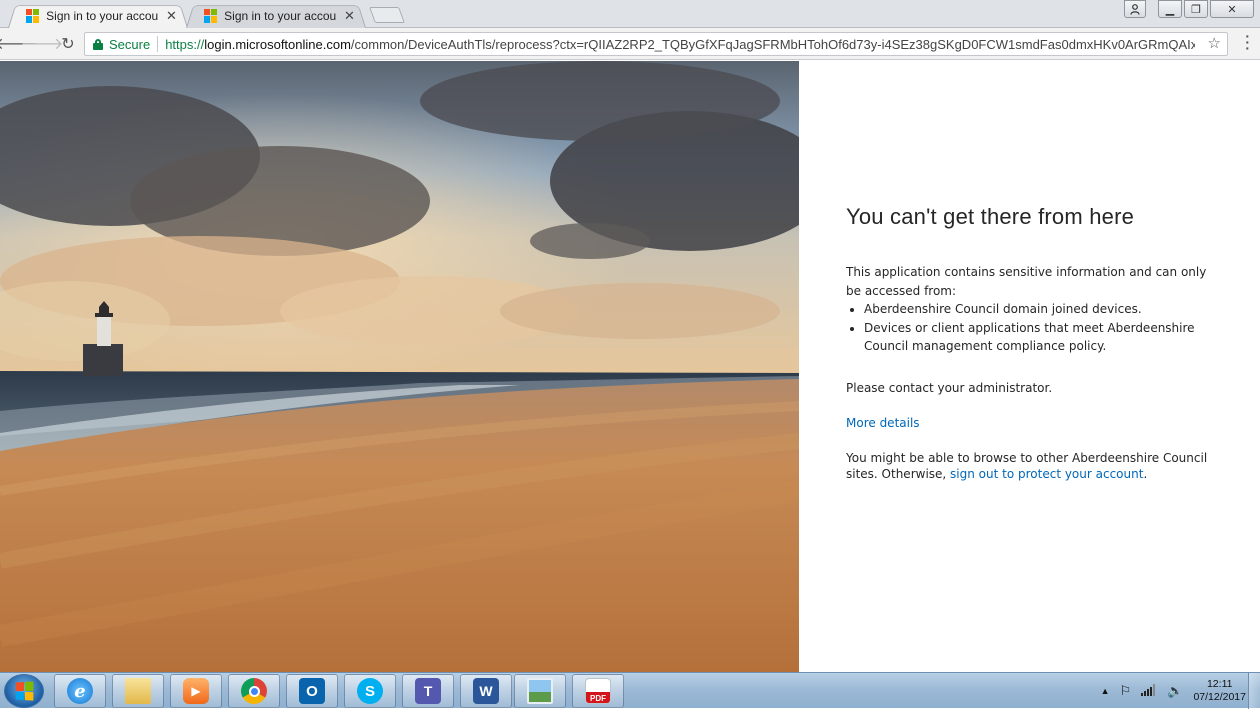 This screenshot has height=709, width=1260. I want to click on teams-icon: T, so click(428, 691).